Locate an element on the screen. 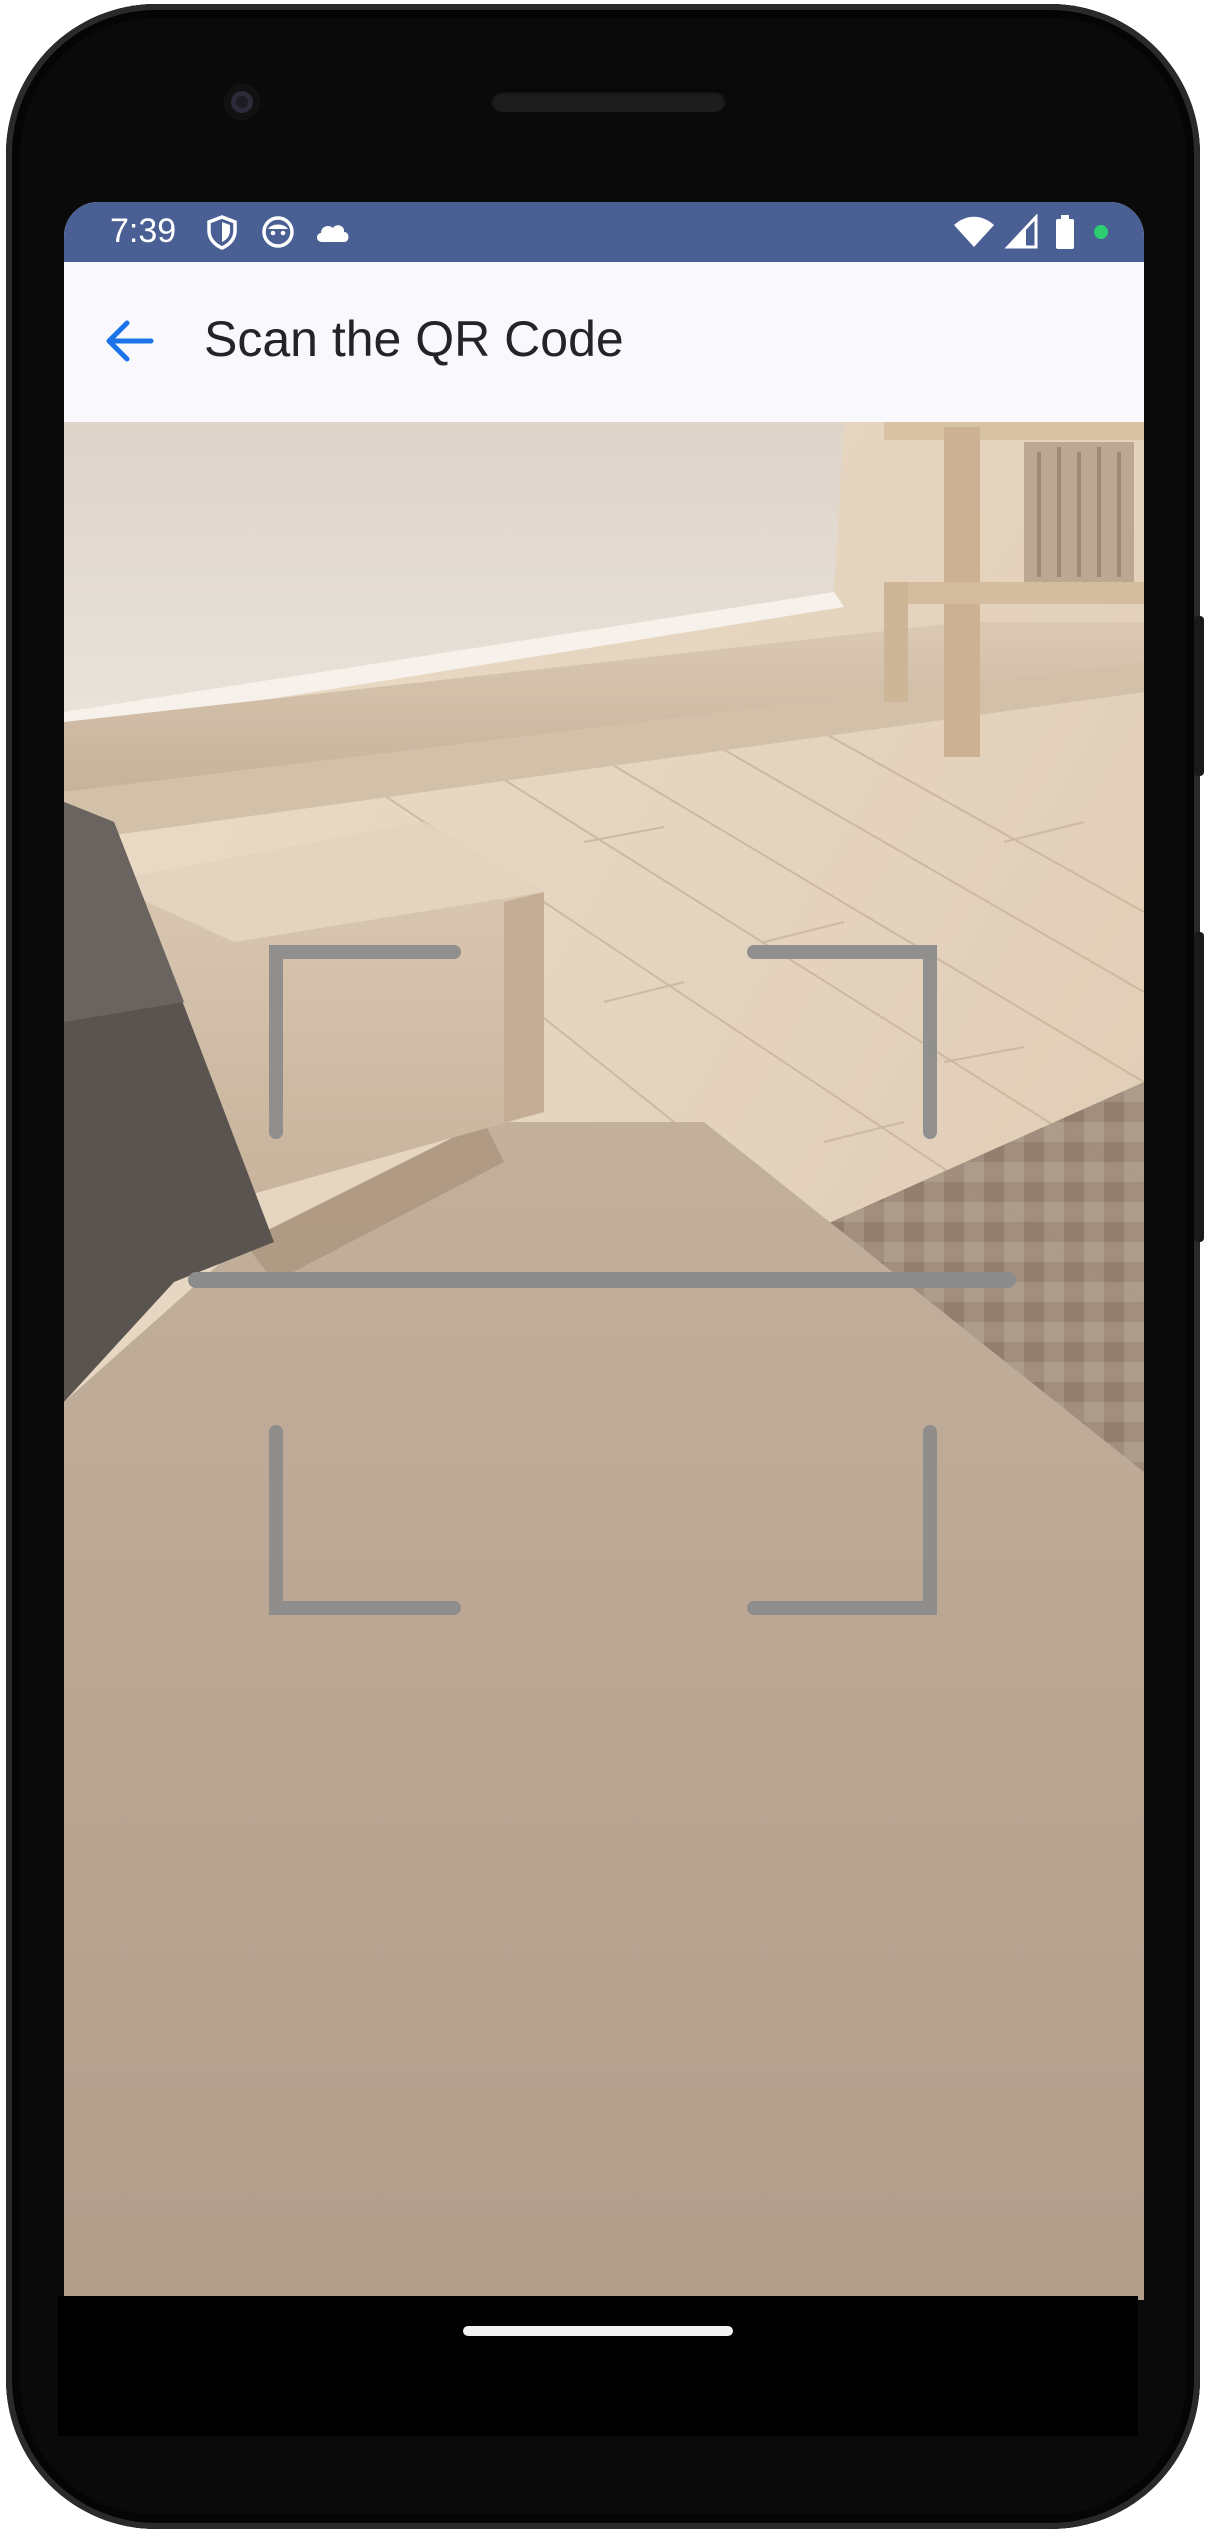  face-icon is located at coordinates (278, 232).